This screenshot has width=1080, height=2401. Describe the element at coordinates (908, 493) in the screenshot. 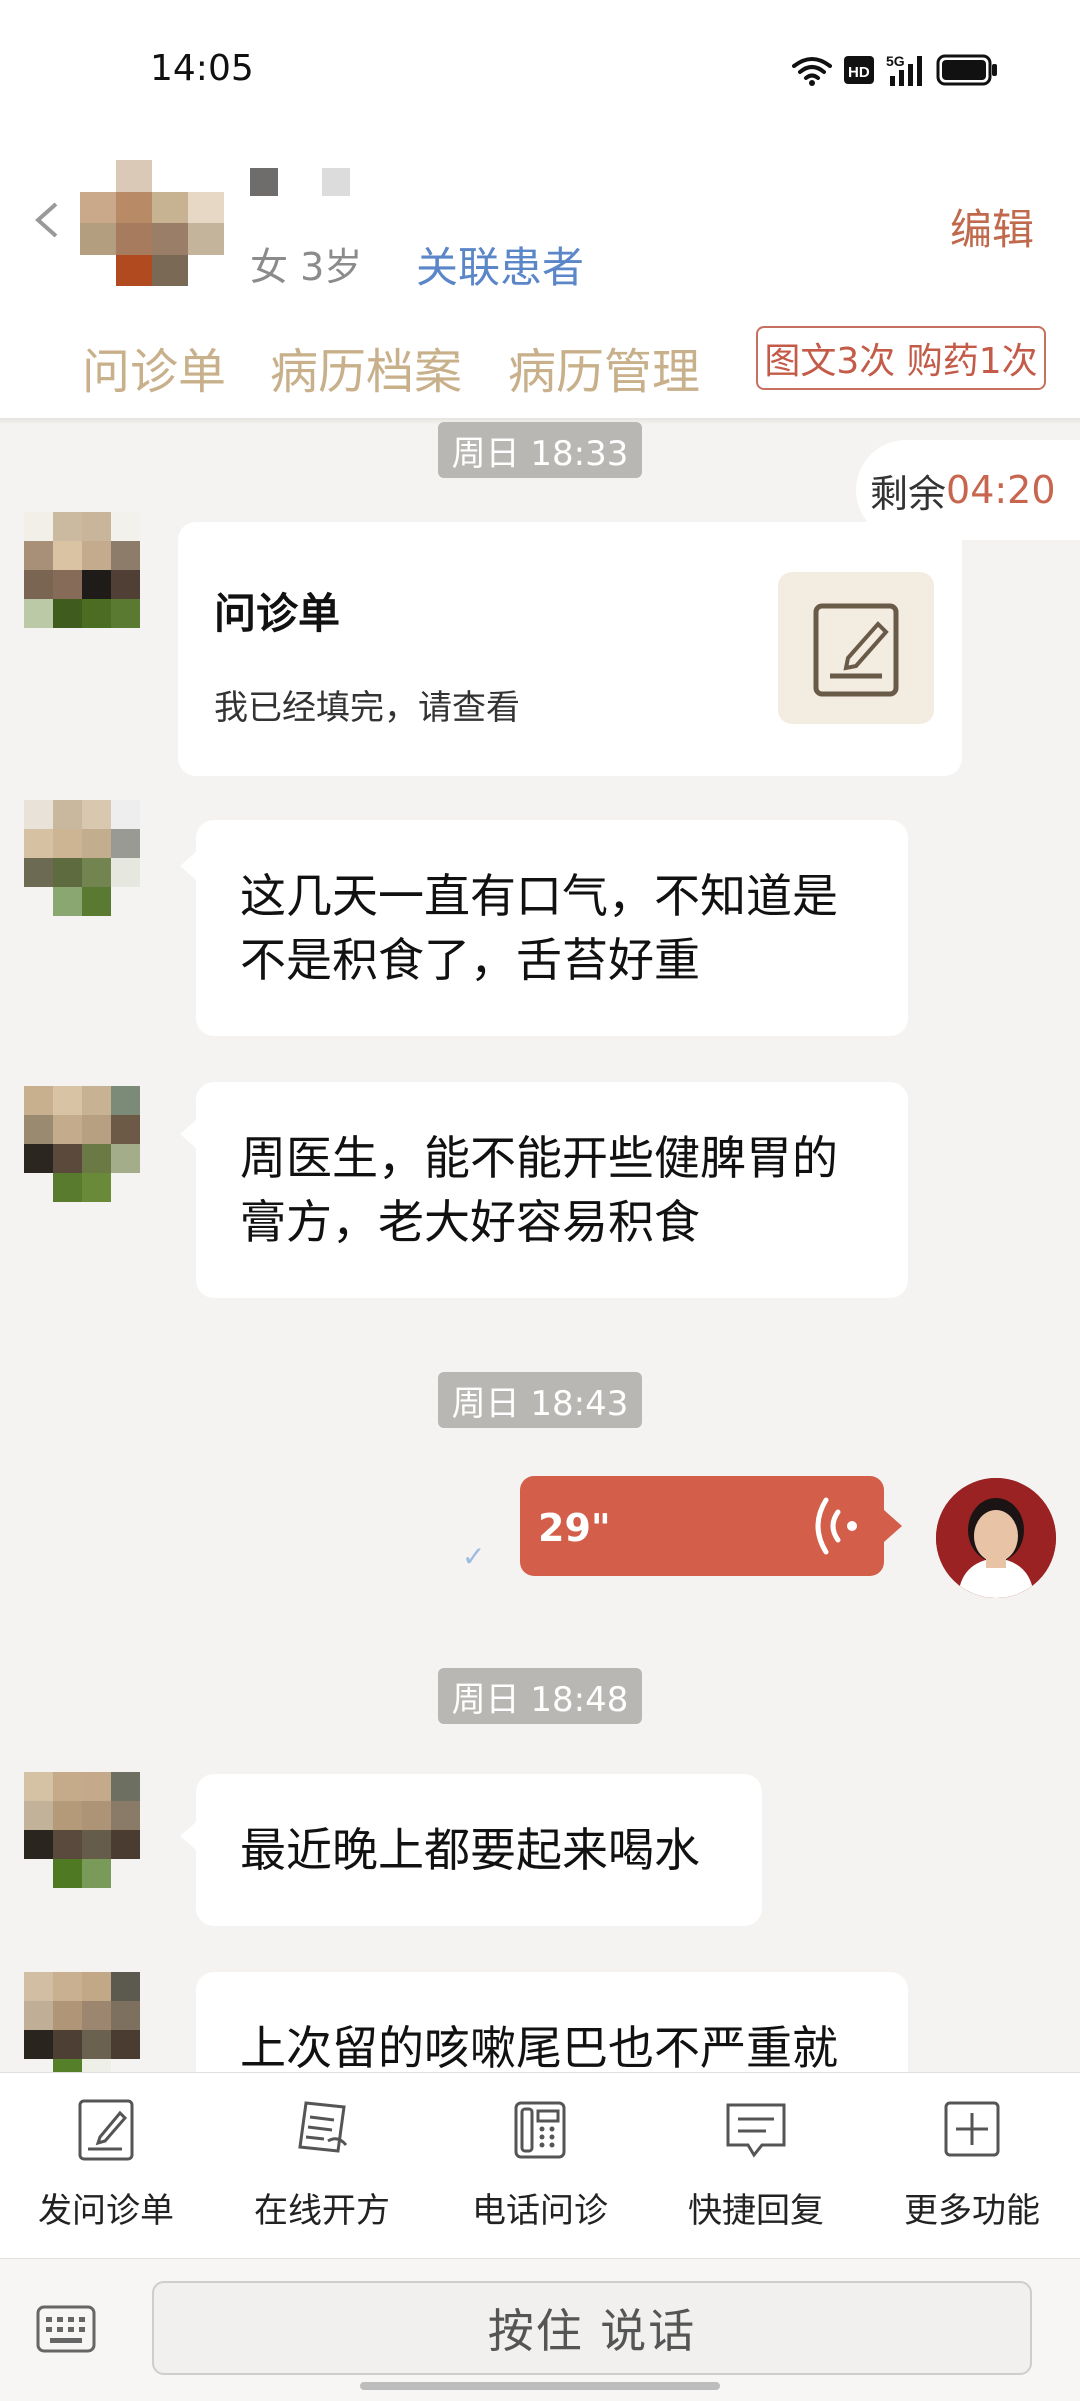

I see `remaining-label: 剩余` at that location.